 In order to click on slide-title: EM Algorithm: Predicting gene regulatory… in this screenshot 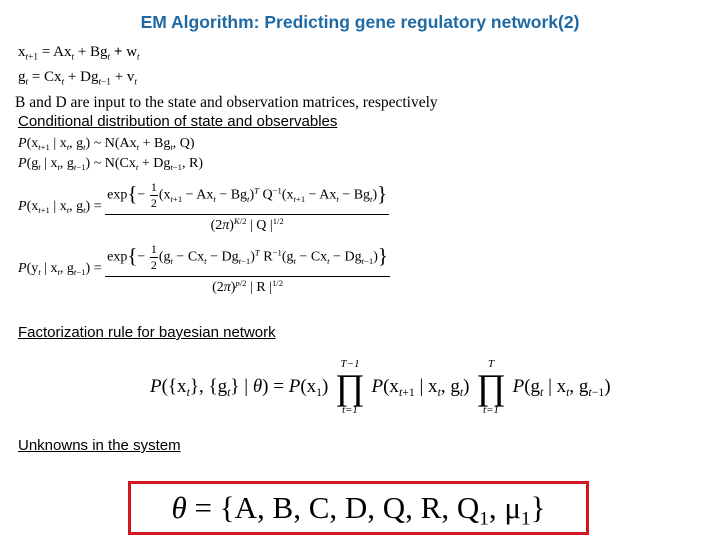, I will do `click(360, 22)`.